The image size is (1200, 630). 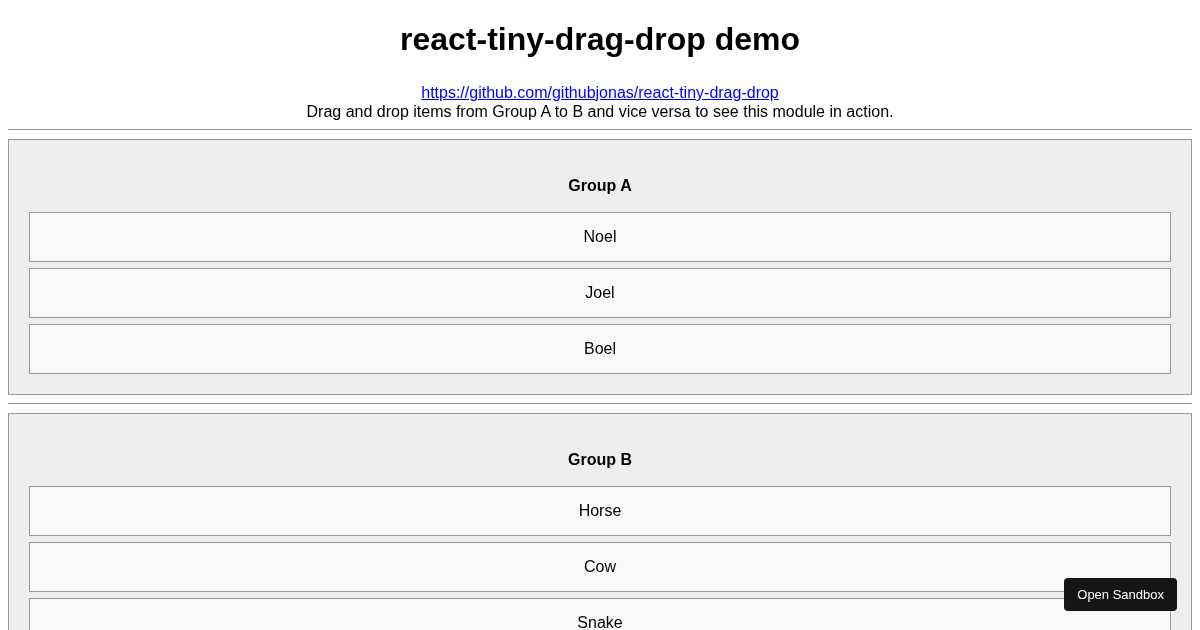 What do you see at coordinates (1120, 594) in the screenshot?
I see `open-sandbox-button: Open Sandbox` at bounding box center [1120, 594].